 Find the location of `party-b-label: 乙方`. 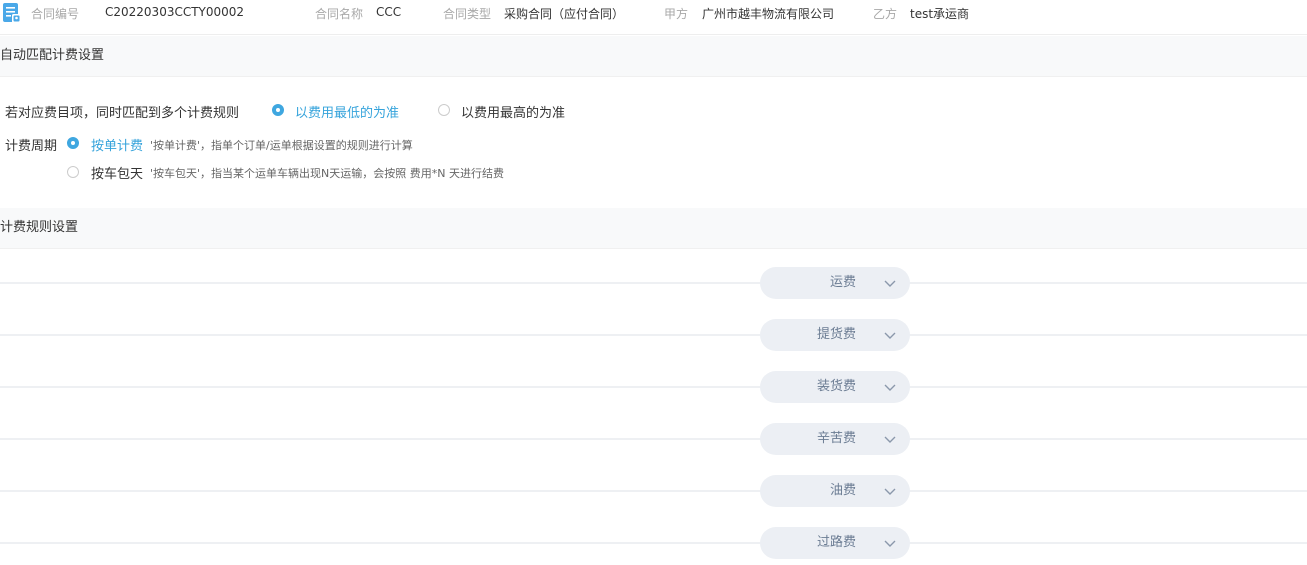

party-b-label: 乙方 is located at coordinates (885, 14).